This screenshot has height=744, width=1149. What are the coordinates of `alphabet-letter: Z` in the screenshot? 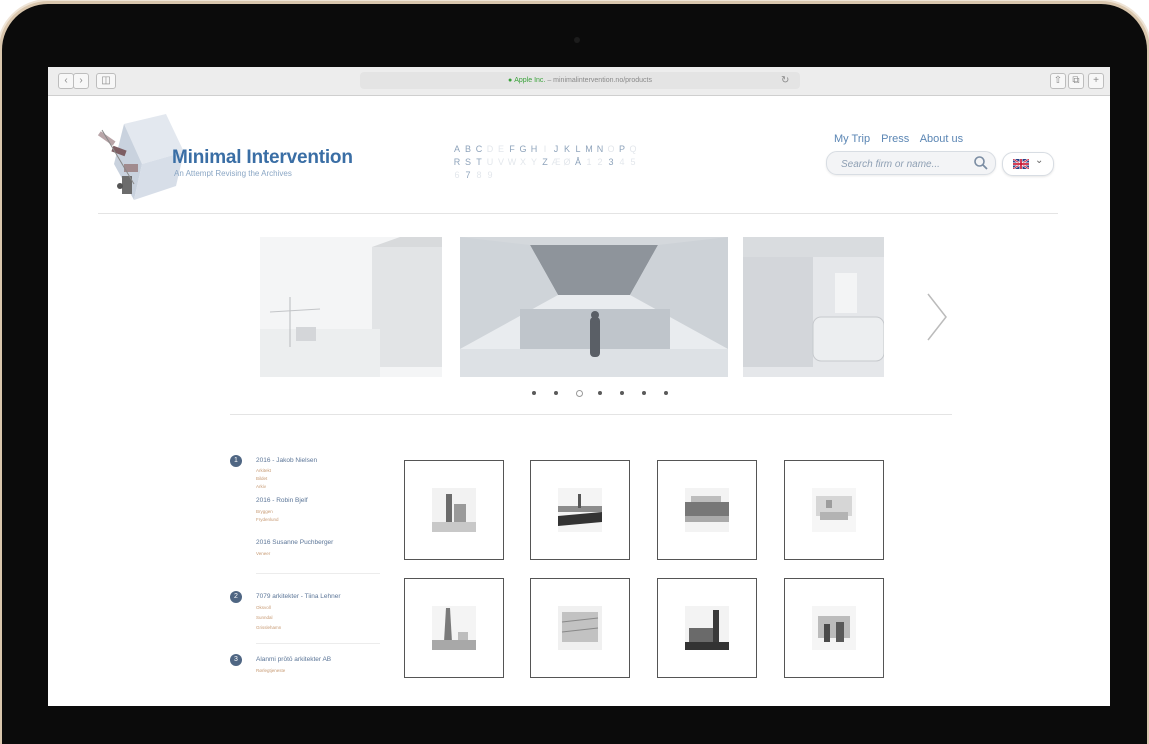 It's located at (545, 162).